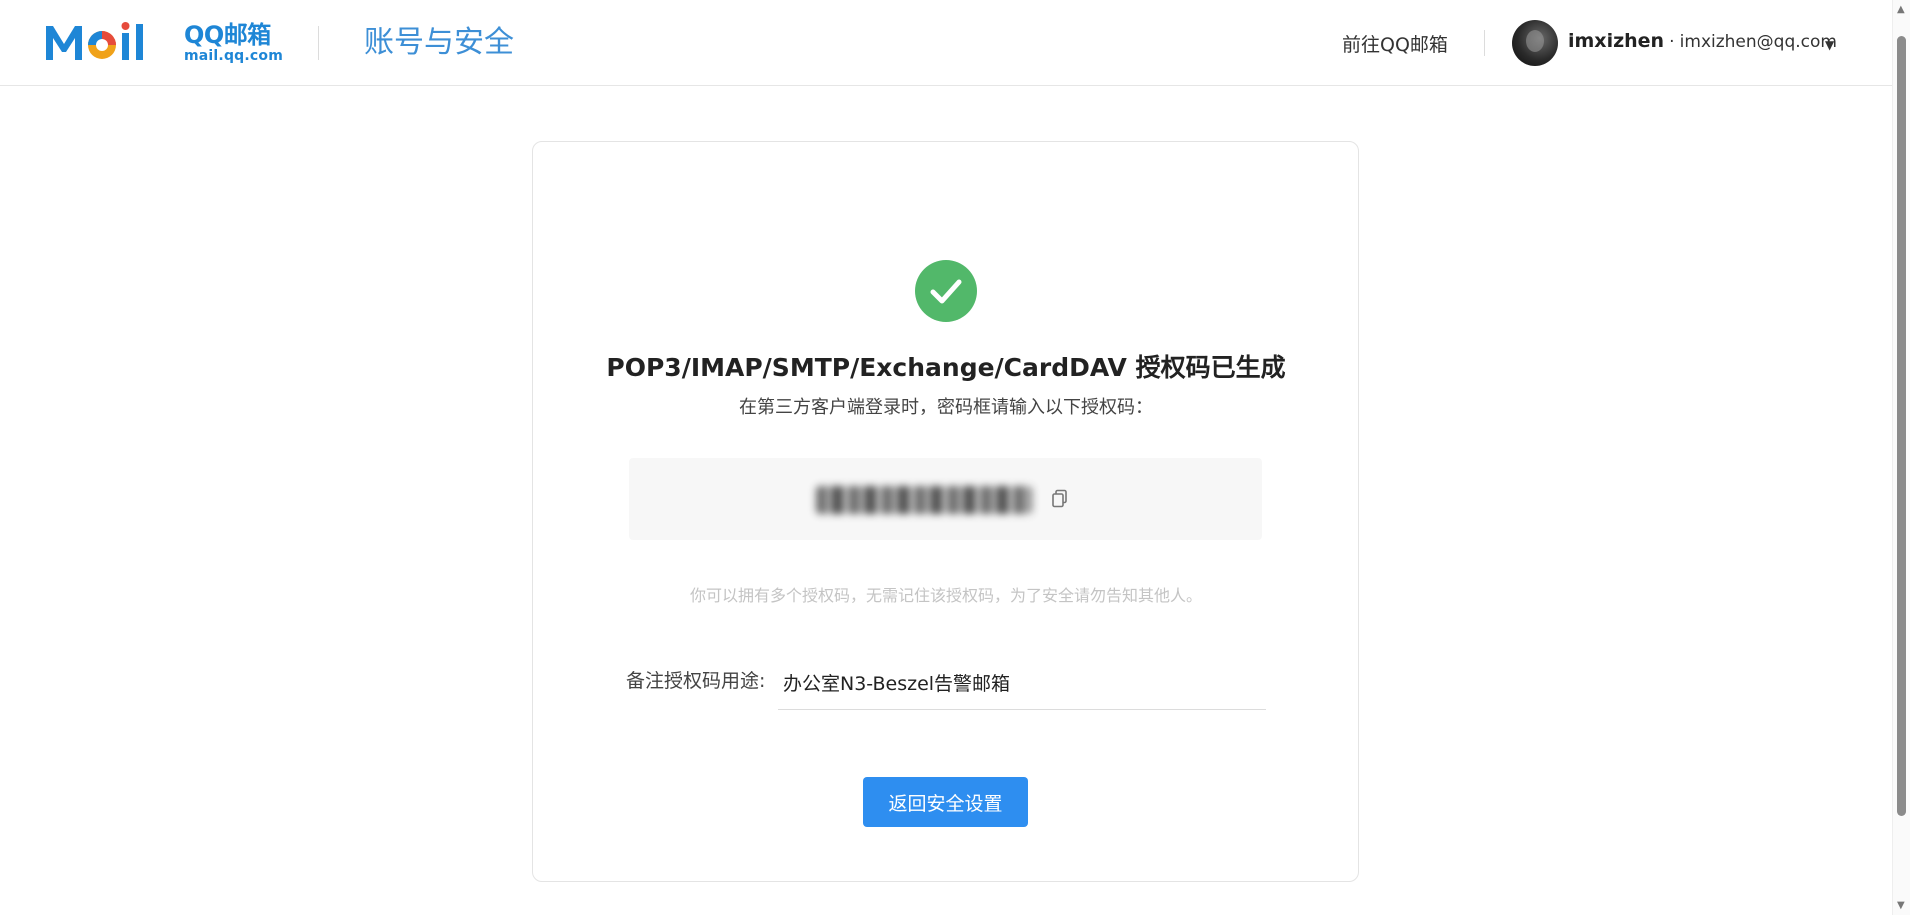  What do you see at coordinates (1901, 905) in the screenshot?
I see `scroll-down-arrow-icon: ▼` at bounding box center [1901, 905].